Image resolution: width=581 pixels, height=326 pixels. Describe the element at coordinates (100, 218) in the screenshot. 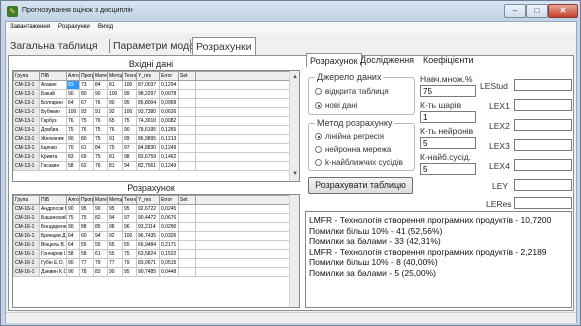

I see `table-cell: 82` at that location.